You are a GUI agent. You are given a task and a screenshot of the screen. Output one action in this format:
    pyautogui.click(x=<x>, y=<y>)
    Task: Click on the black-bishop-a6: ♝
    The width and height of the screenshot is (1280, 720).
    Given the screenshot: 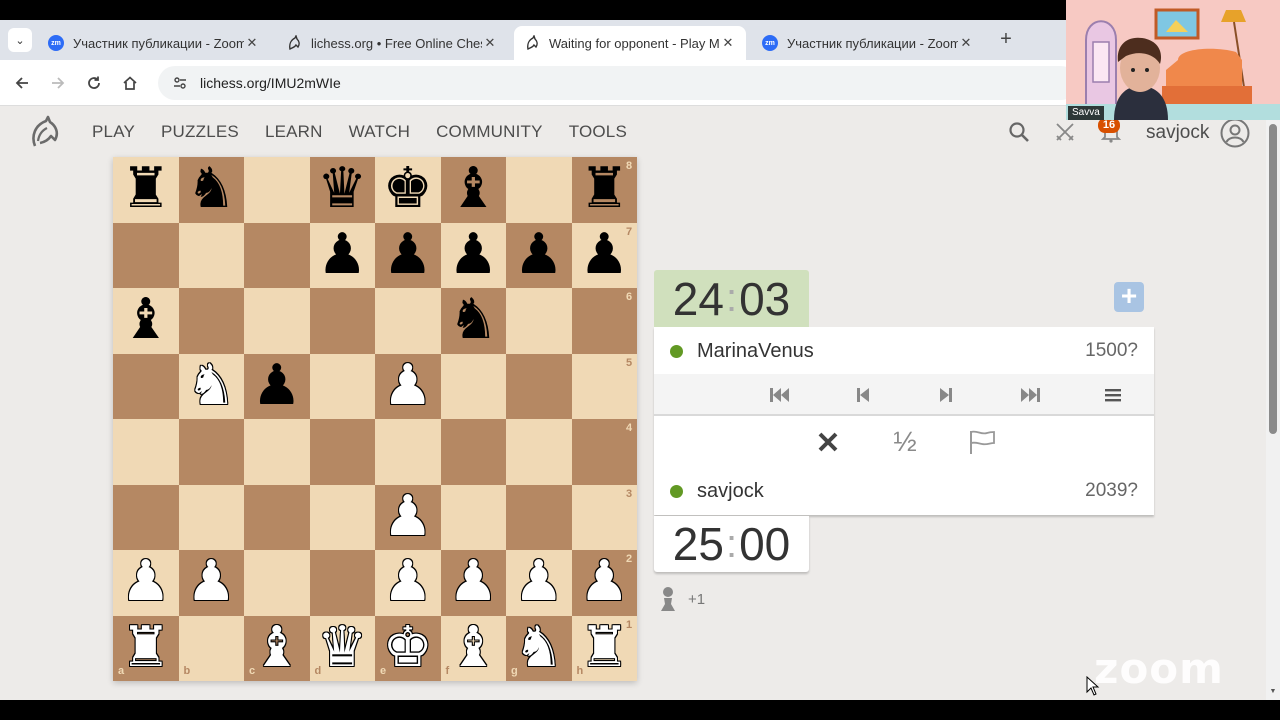 What is the action you would take?
    pyautogui.click(x=146, y=321)
    